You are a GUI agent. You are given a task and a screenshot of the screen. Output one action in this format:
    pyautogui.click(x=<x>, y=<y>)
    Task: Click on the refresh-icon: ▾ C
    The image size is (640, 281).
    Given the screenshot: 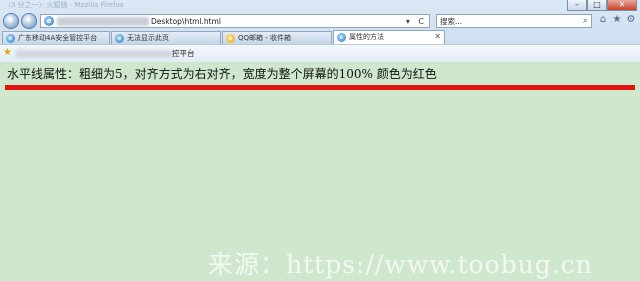 What is the action you would take?
    pyautogui.click(x=416, y=21)
    